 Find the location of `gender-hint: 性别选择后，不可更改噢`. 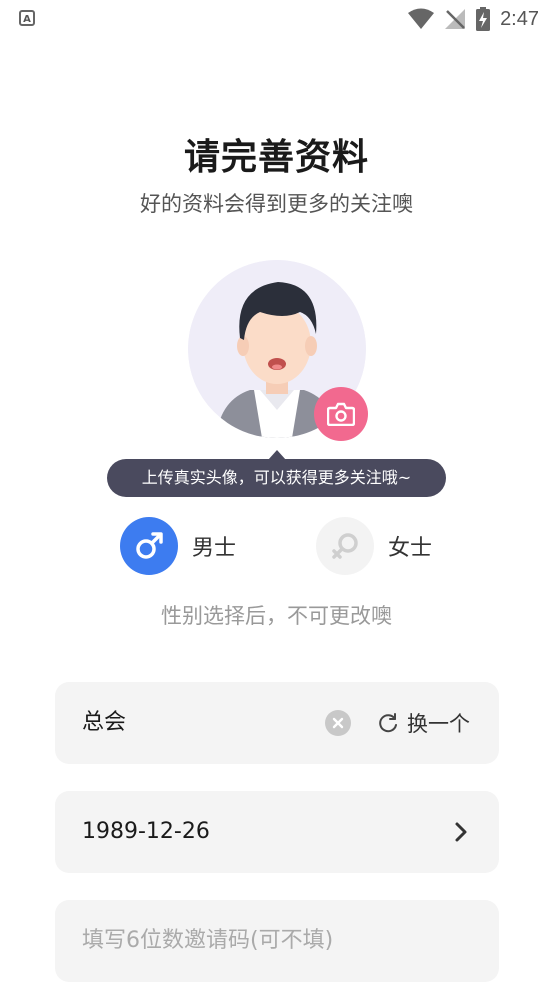

gender-hint: 性别选择后，不可更改噢 is located at coordinates (276, 616).